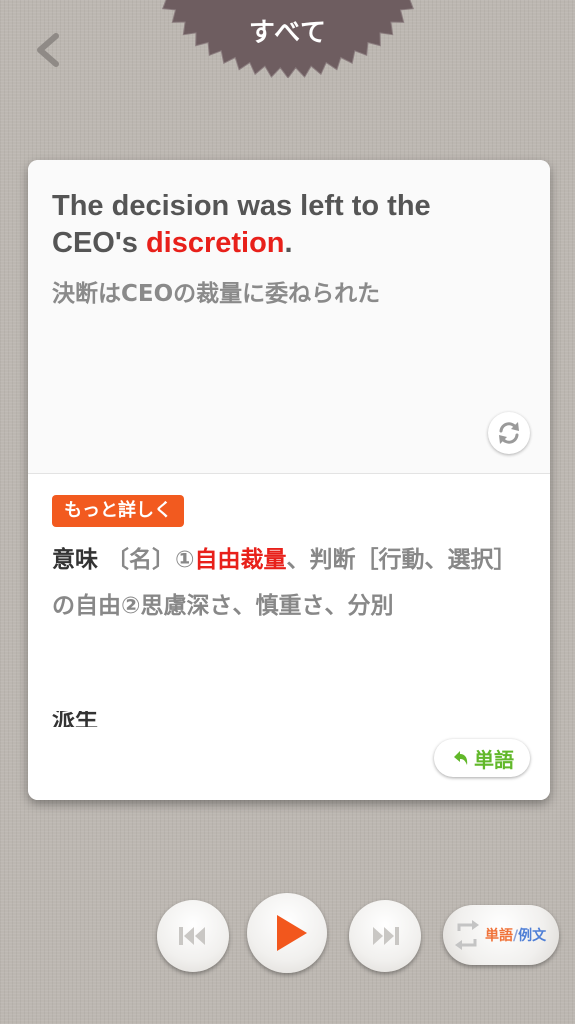  I want to click on chevron-left-icon, so click(48, 50).